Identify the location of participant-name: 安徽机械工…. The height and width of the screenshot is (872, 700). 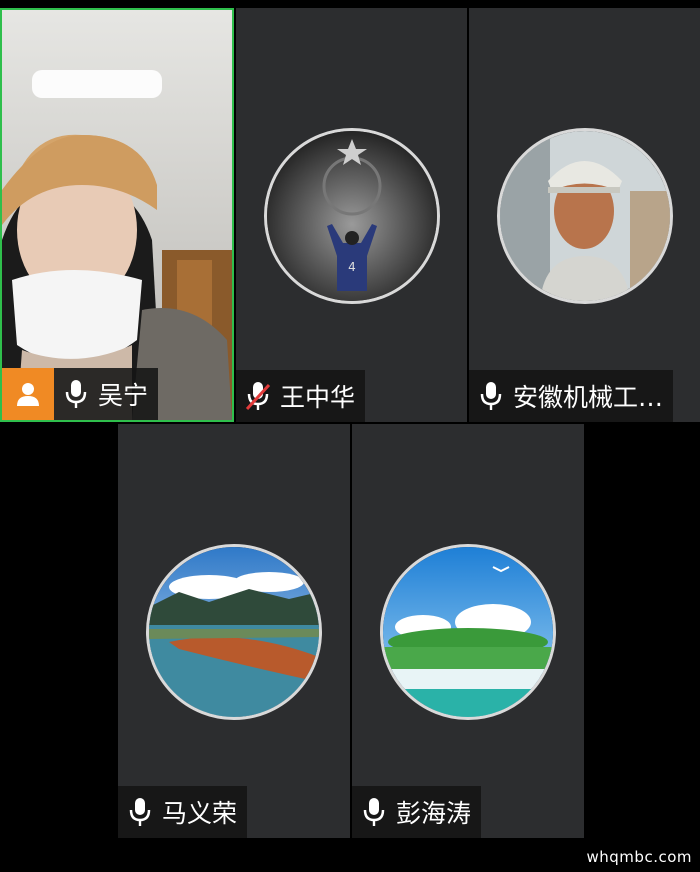
(588, 397).